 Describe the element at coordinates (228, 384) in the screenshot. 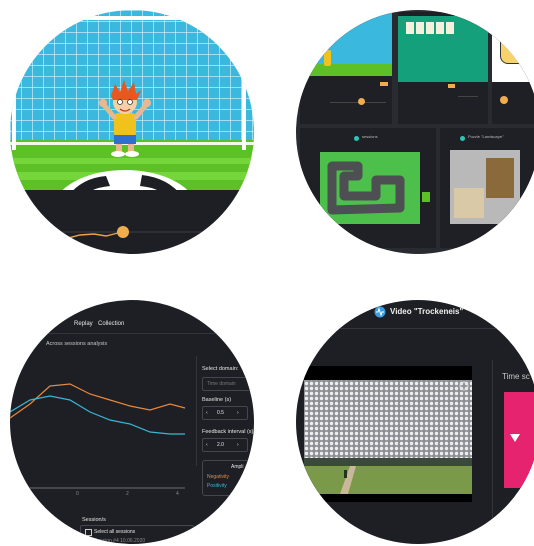

I see `select-domain-input: Time domain` at that location.